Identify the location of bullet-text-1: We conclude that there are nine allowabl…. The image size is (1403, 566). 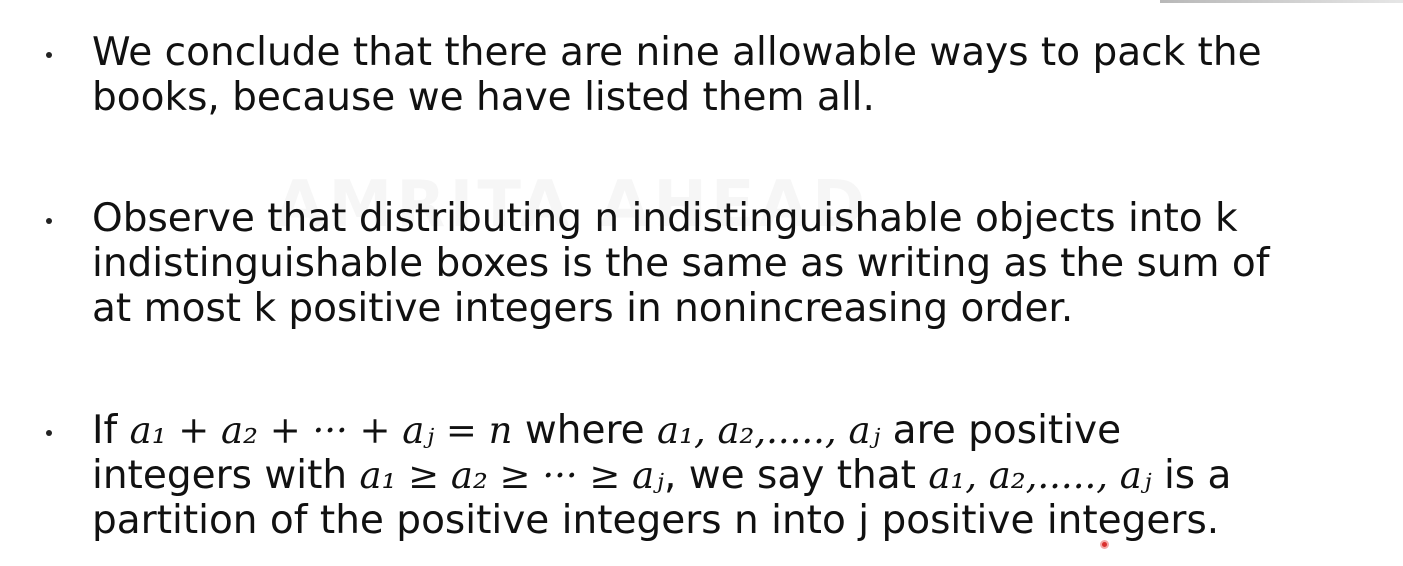
(732, 75).